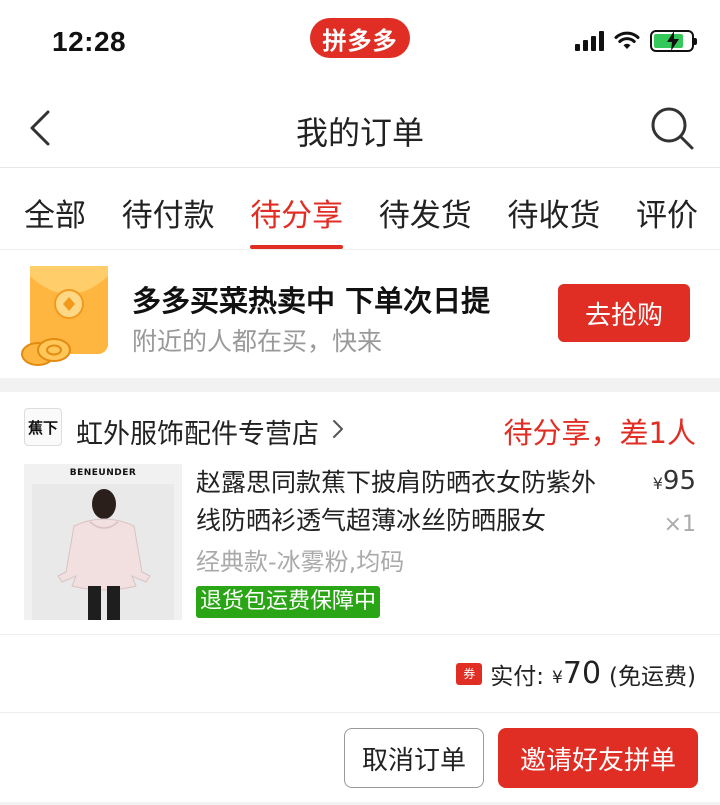 The width and height of the screenshot is (720, 805). What do you see at coordinates (679, 524) in the screenshot?
I see `product-quantity: ×1` at bounding box center [679, 524].